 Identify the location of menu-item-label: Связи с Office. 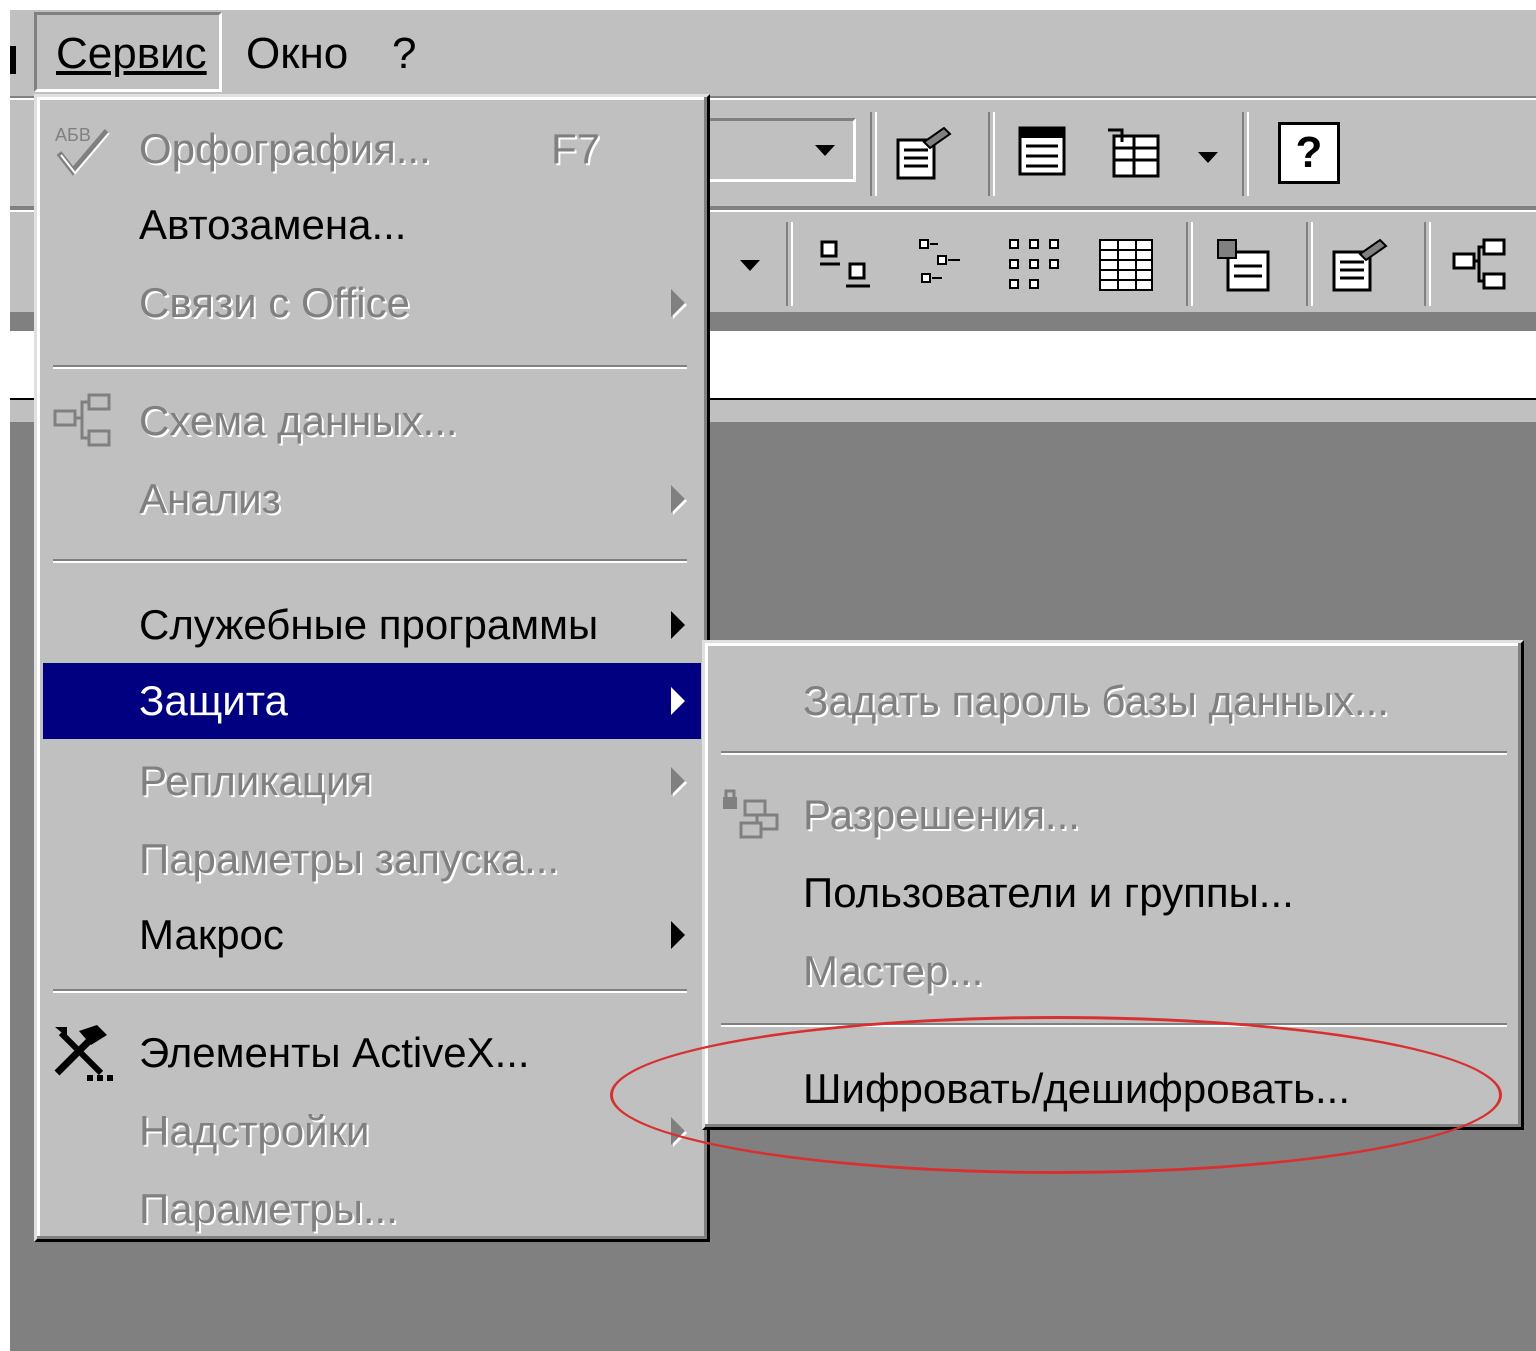
(274, 302).